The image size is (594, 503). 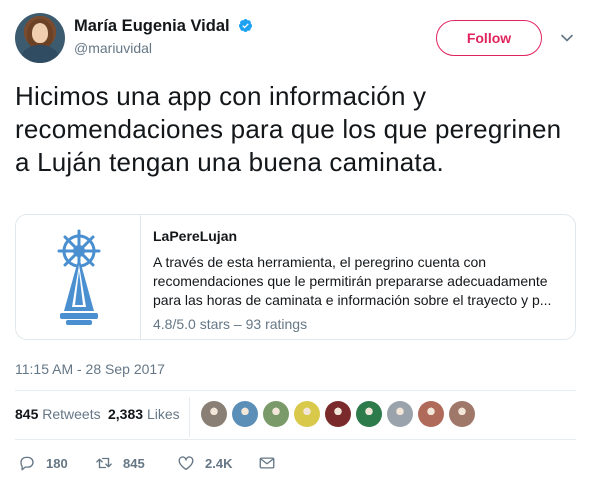 I want to click on display-name: María Eugenia Vidal, so click(x=152, y=26).